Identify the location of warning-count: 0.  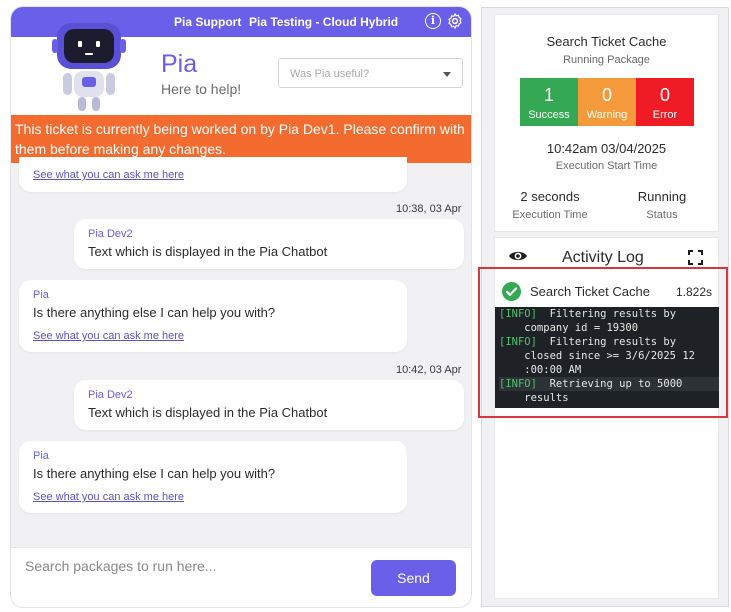
(606, 95).